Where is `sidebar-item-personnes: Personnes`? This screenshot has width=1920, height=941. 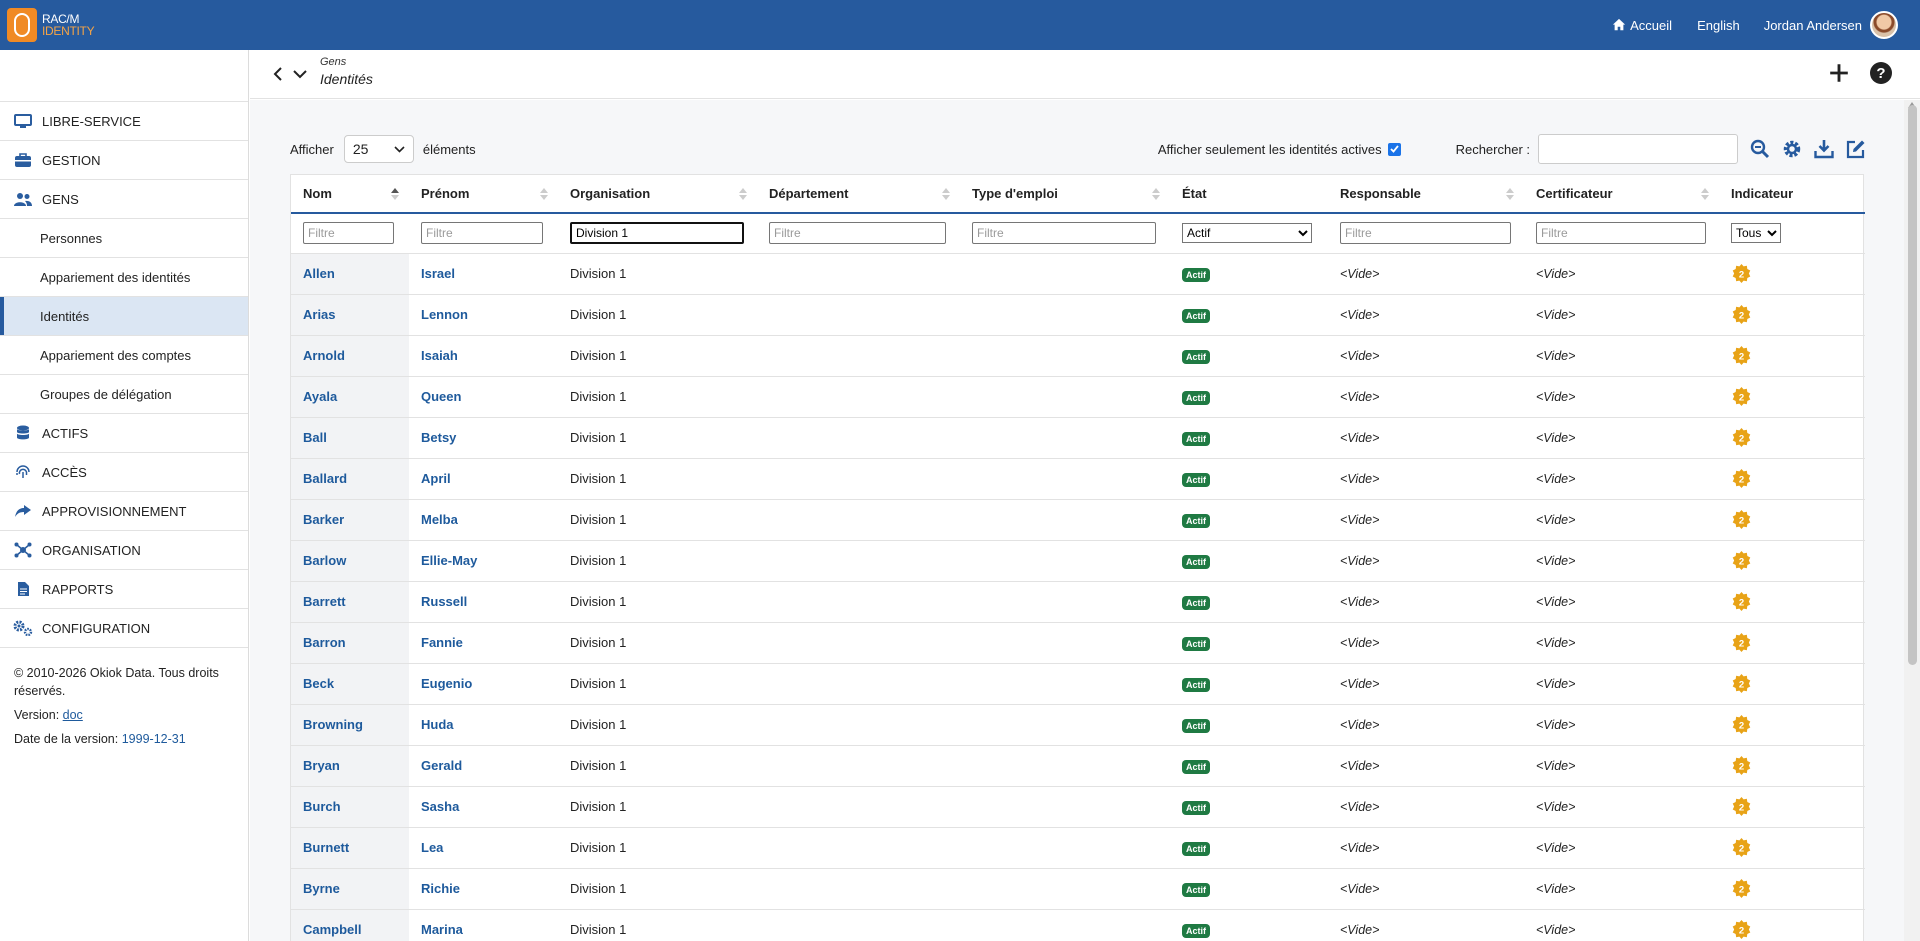
sidebar-item-personnes: Personnes is located at coordinates (124, 238).